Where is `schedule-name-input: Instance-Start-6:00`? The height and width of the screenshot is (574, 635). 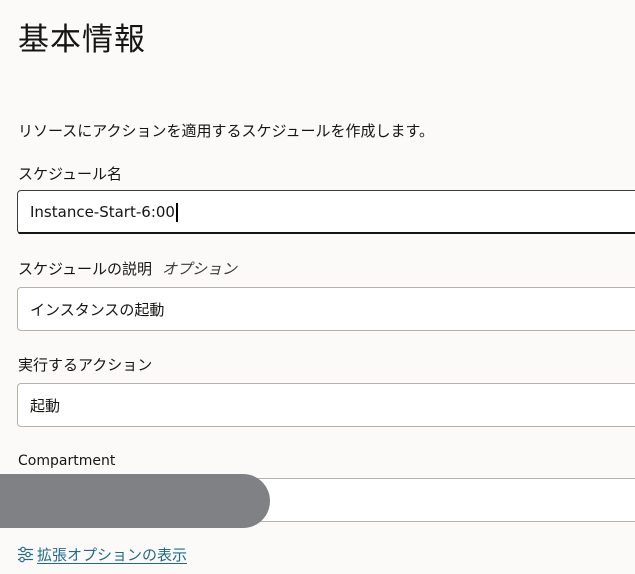 schedule-name-input: Instance-Start-6:00 is located at coordinates (326, 212).